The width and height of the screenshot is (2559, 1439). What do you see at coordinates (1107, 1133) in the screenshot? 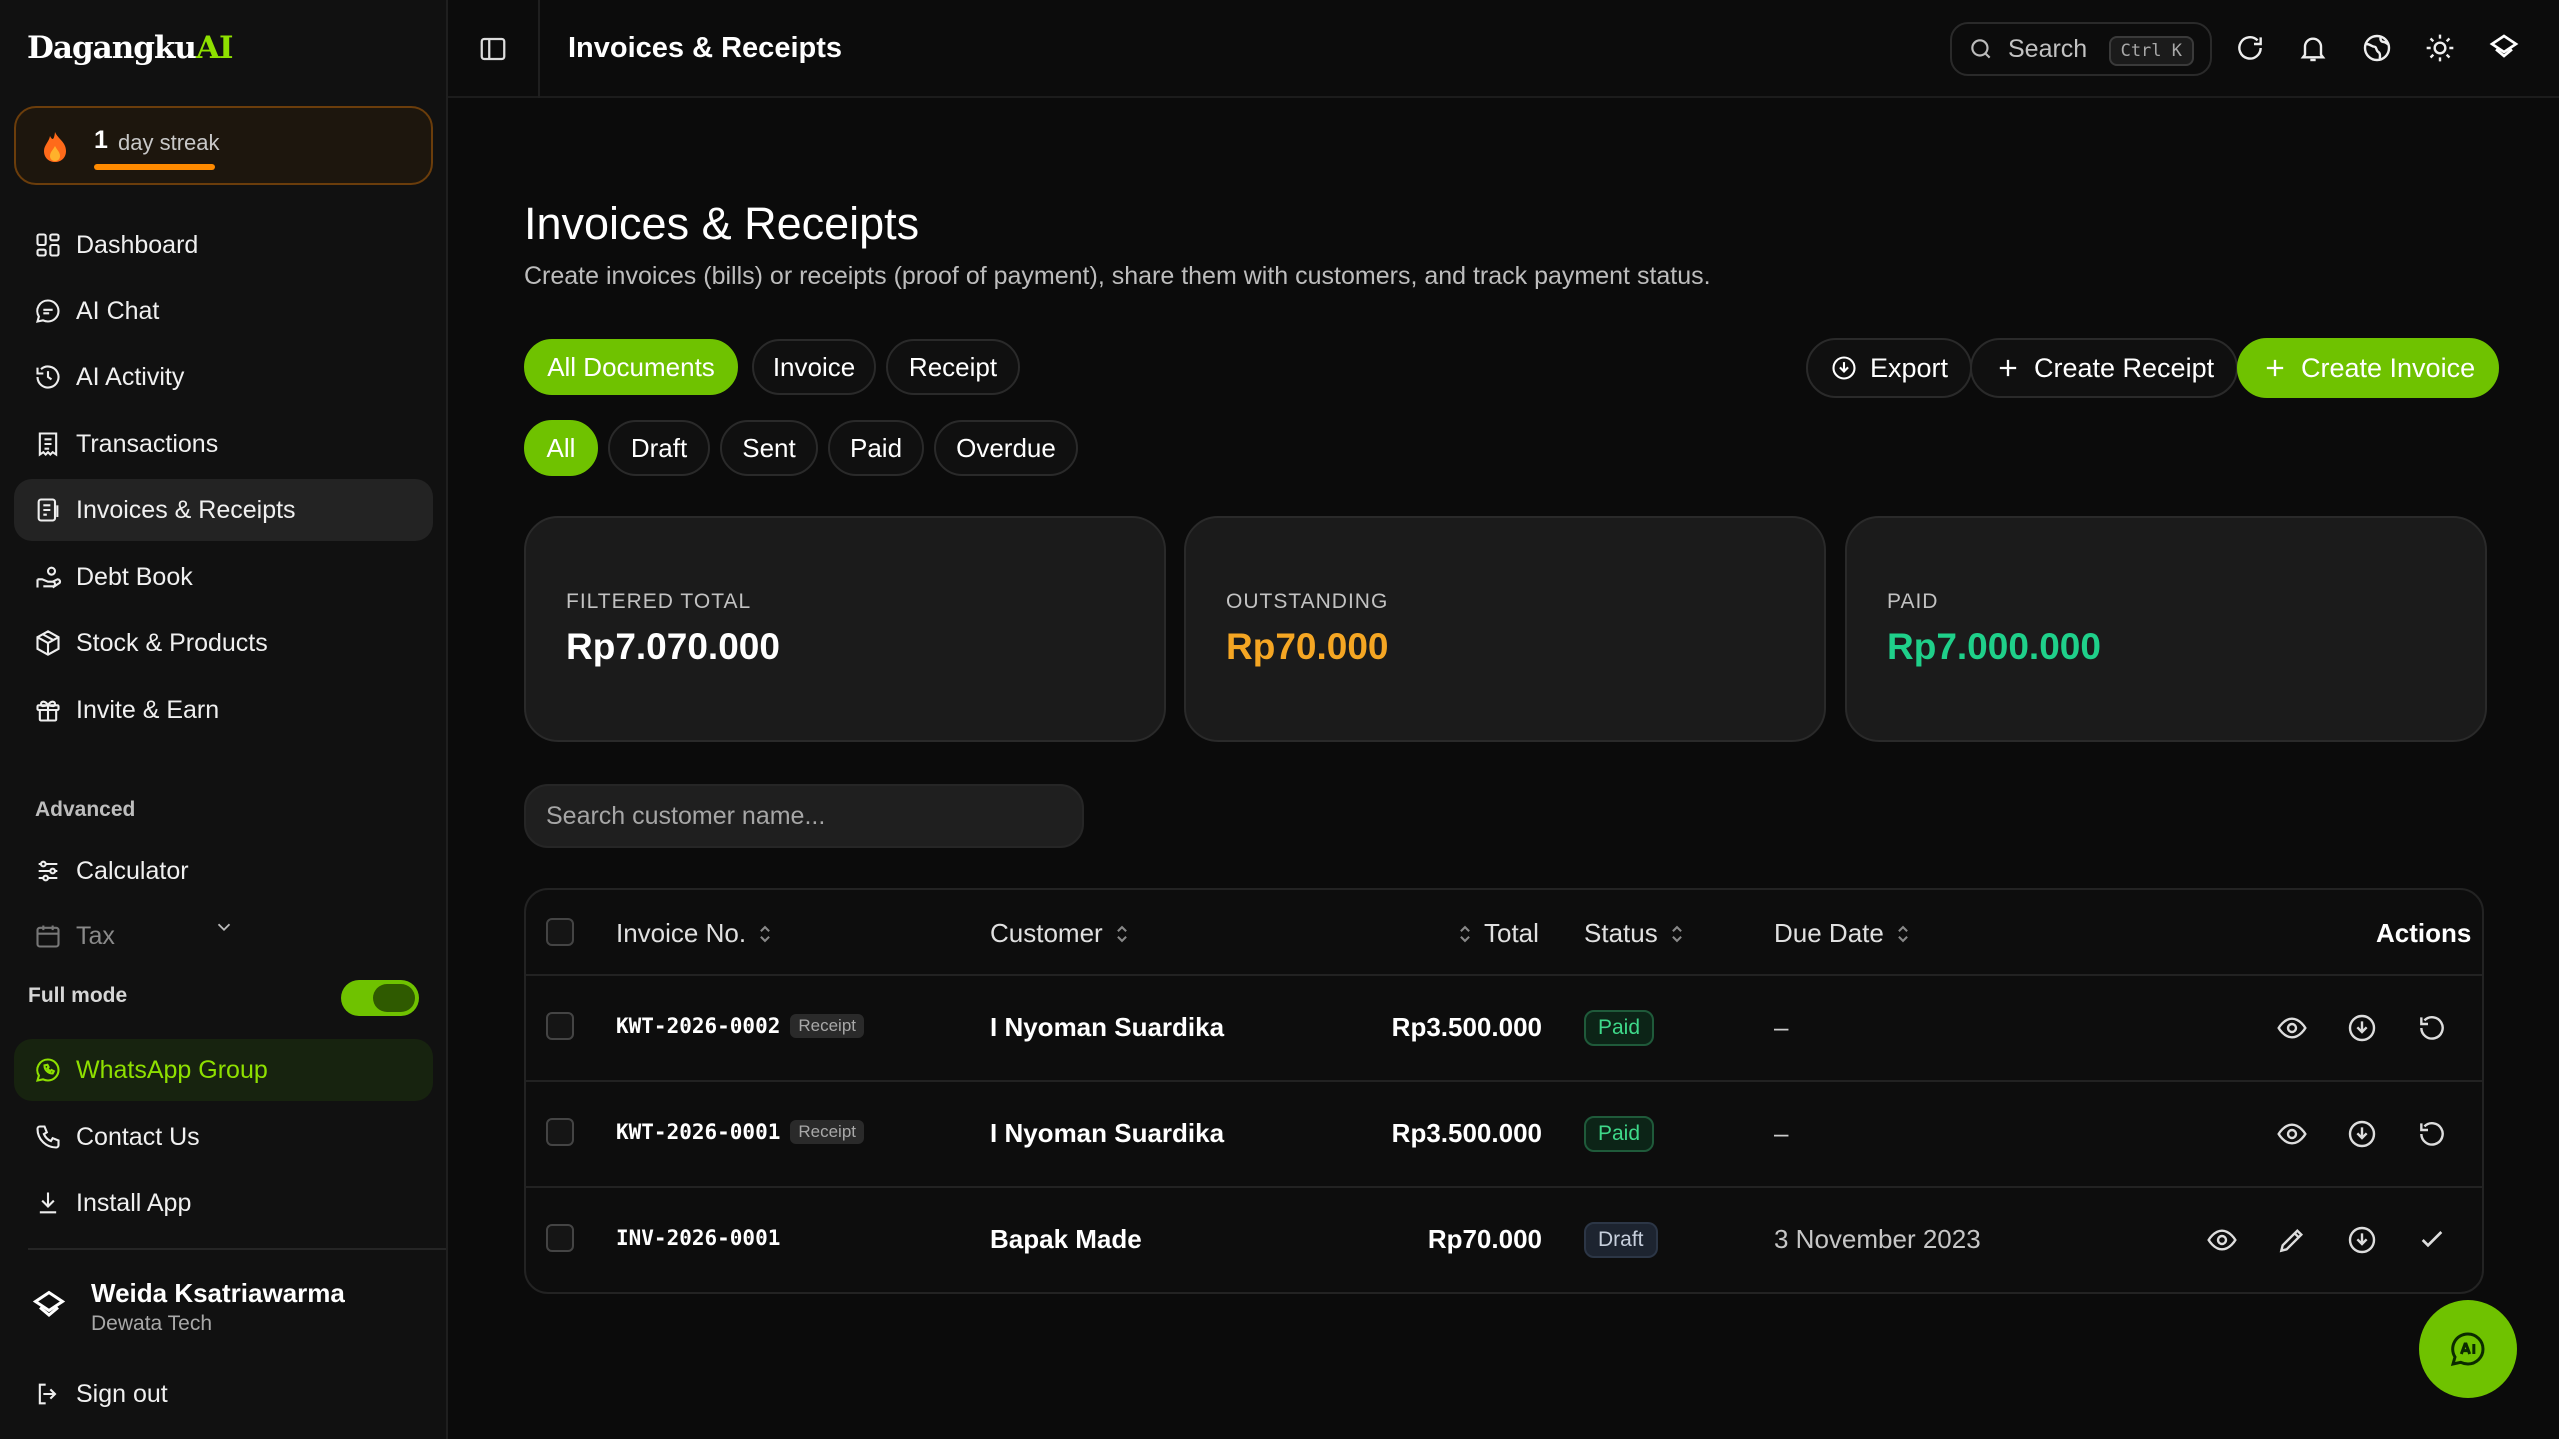
I see `customer-name: I Nyoman Suardika` at bounding box center [1107, 1133].